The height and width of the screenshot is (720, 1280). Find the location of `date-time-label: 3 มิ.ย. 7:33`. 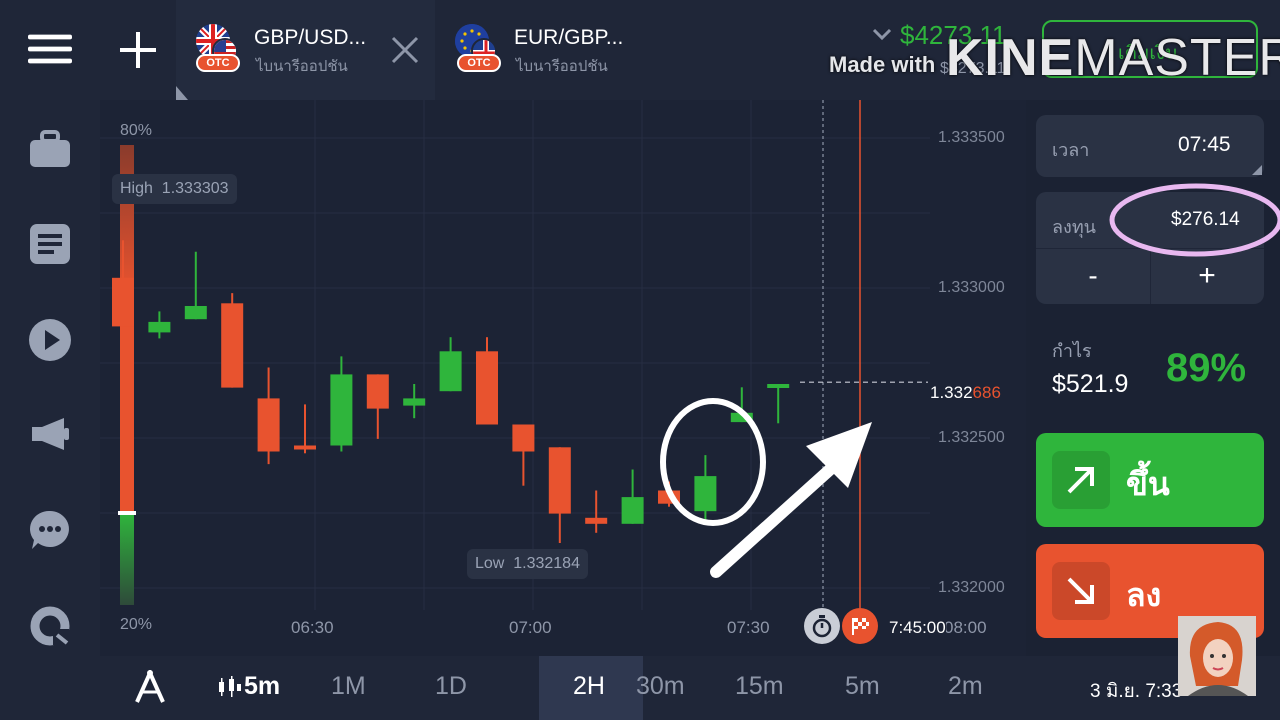

date-time-label: 3 มิ.ย. 7:33 is located at coordinates (1136, 691).